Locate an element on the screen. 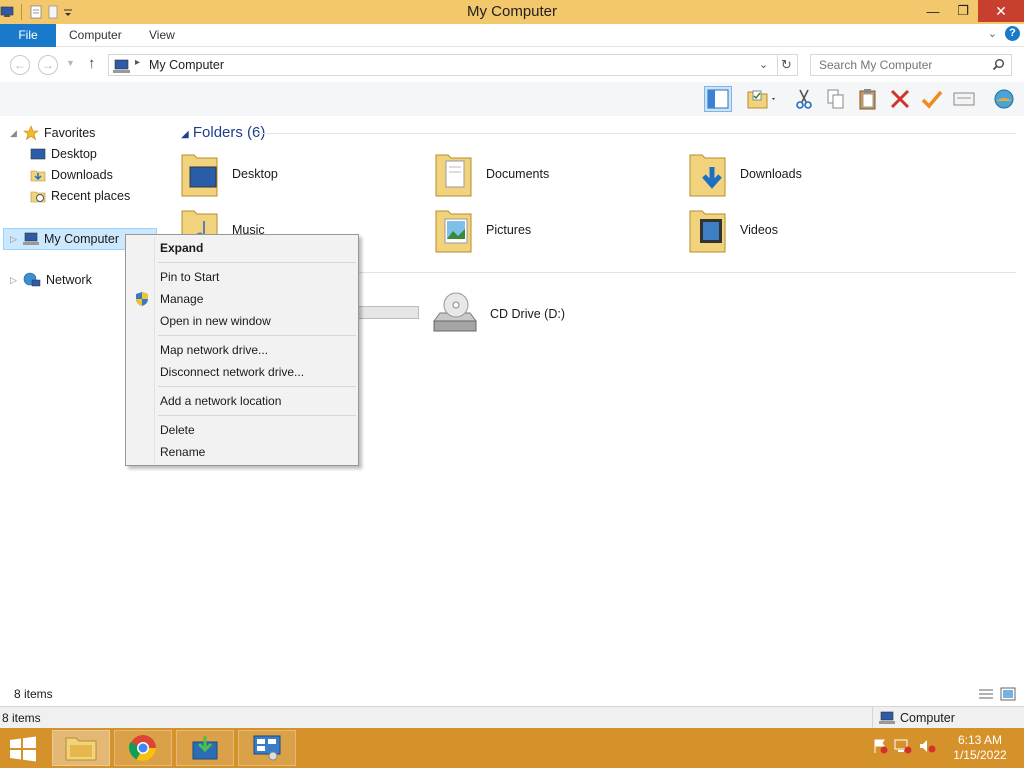 This screenshot has width=1024, height=768. title-bar: My Computer — ❐ ✕ is located at coordinates (512, 12).